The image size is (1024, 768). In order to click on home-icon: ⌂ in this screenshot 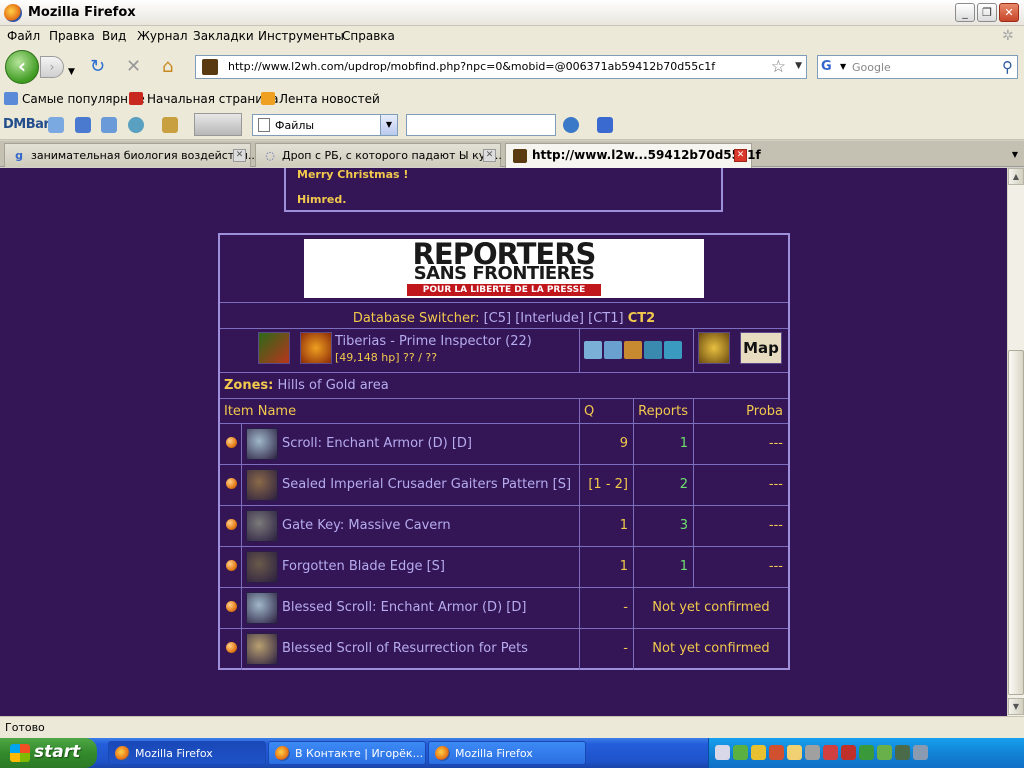, I will do `click(167, 67)`.